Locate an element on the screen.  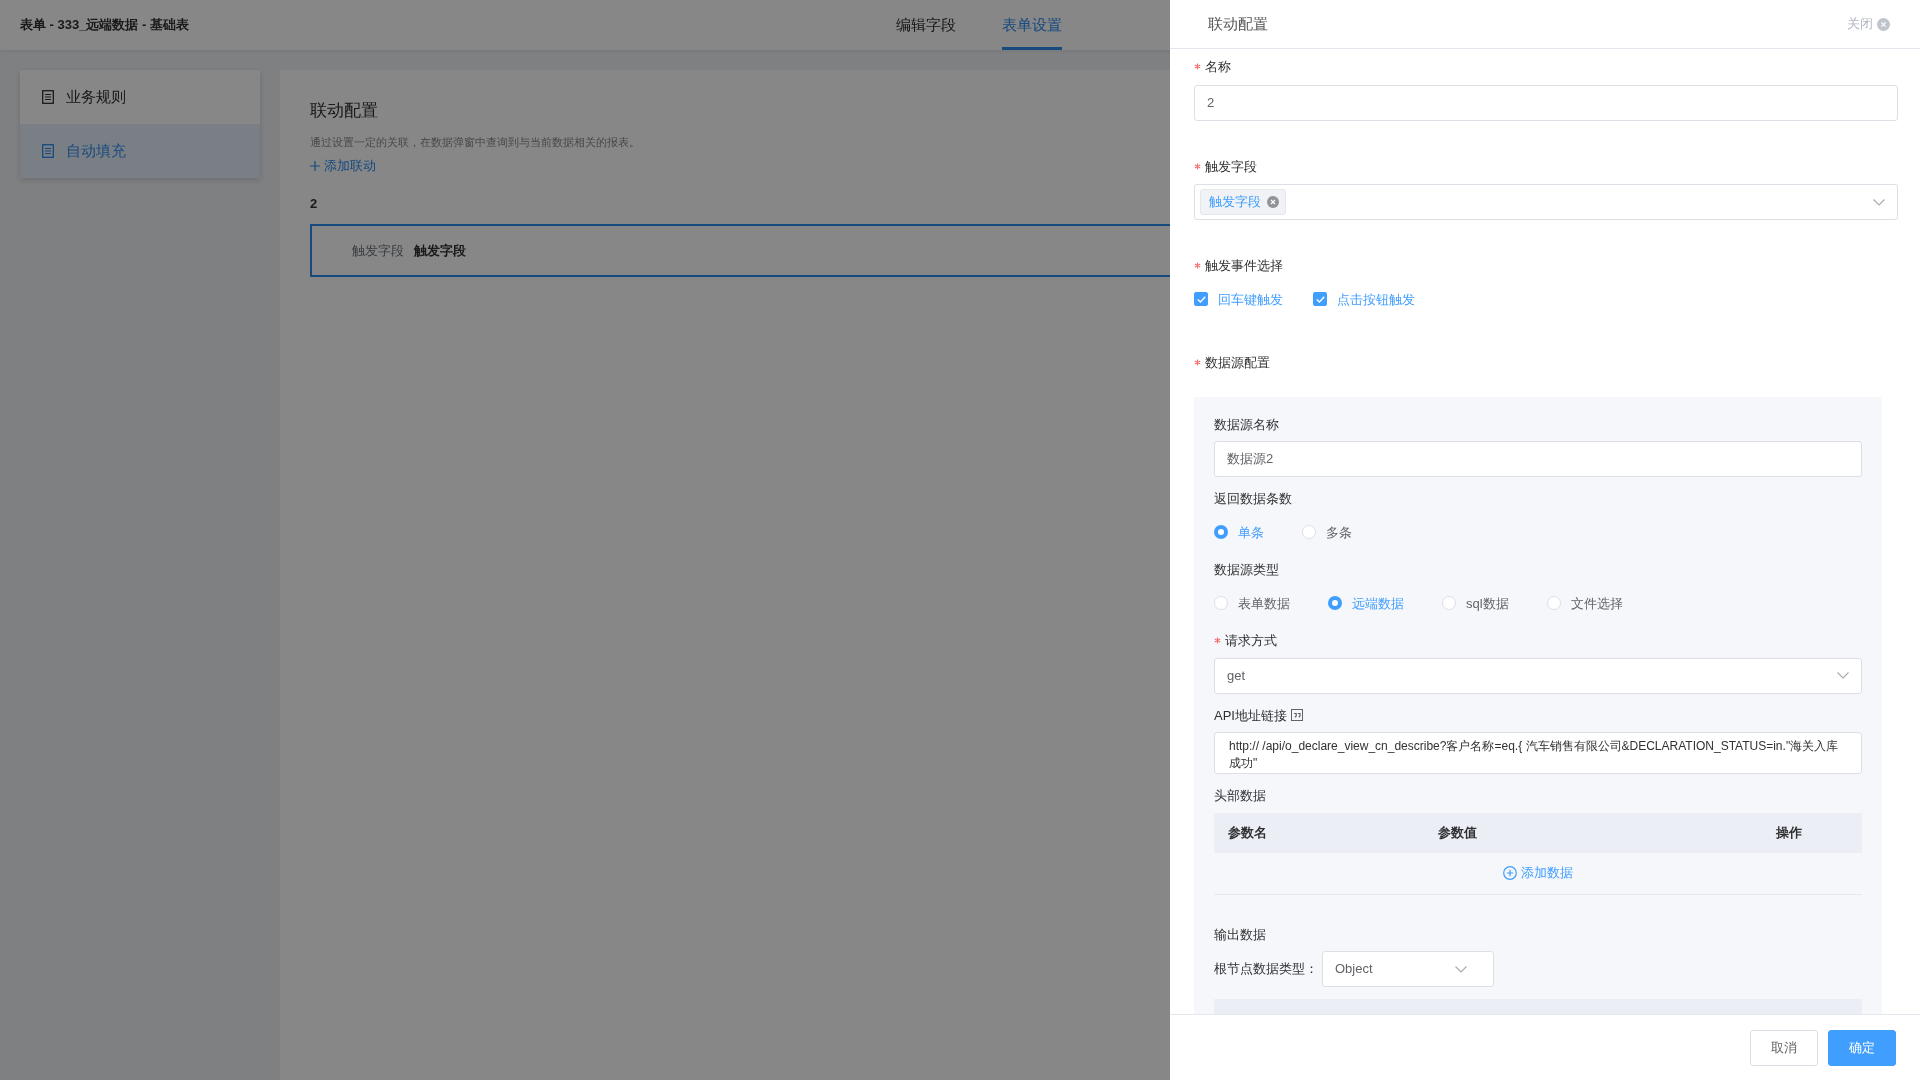
request-method-select: get is located at coordinates (1538, 675).